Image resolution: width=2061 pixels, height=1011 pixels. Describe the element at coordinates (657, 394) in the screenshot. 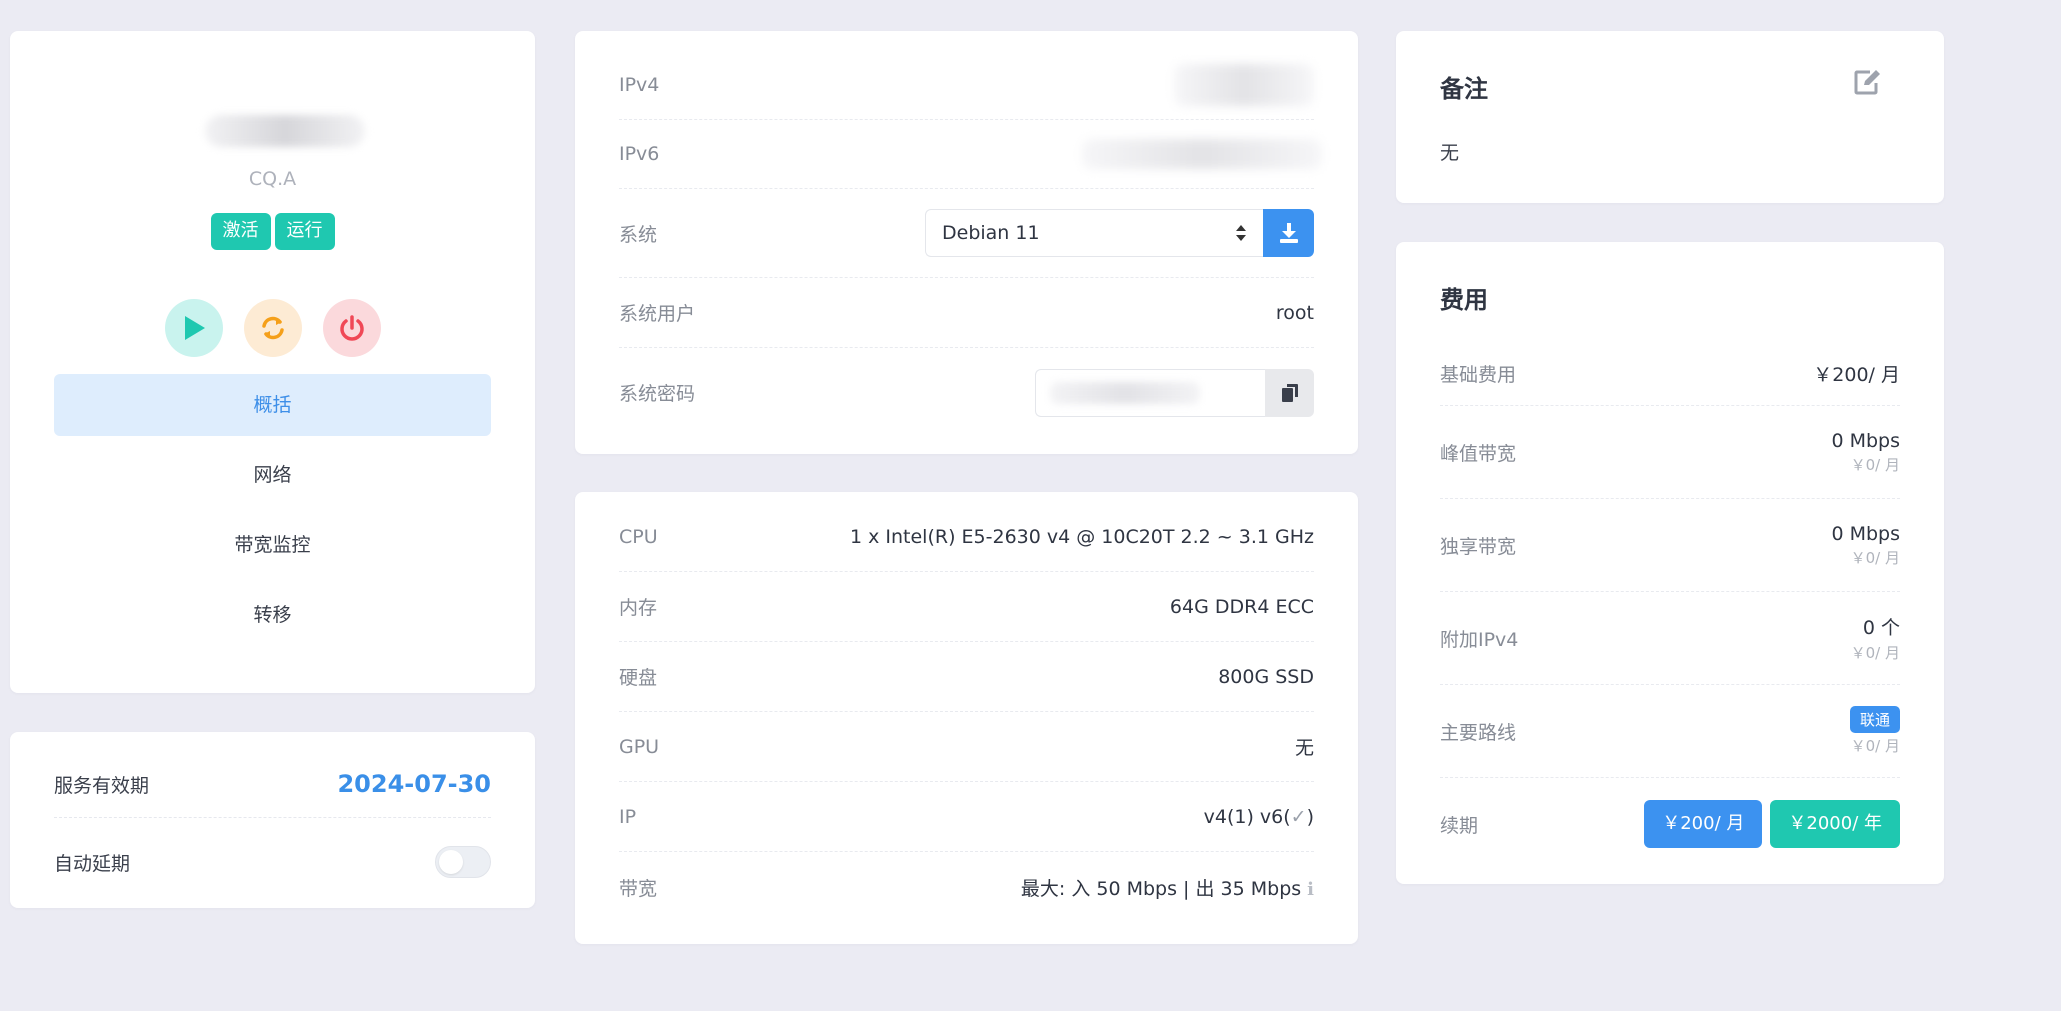

I see `system-password-label: 系统密码` at that location.